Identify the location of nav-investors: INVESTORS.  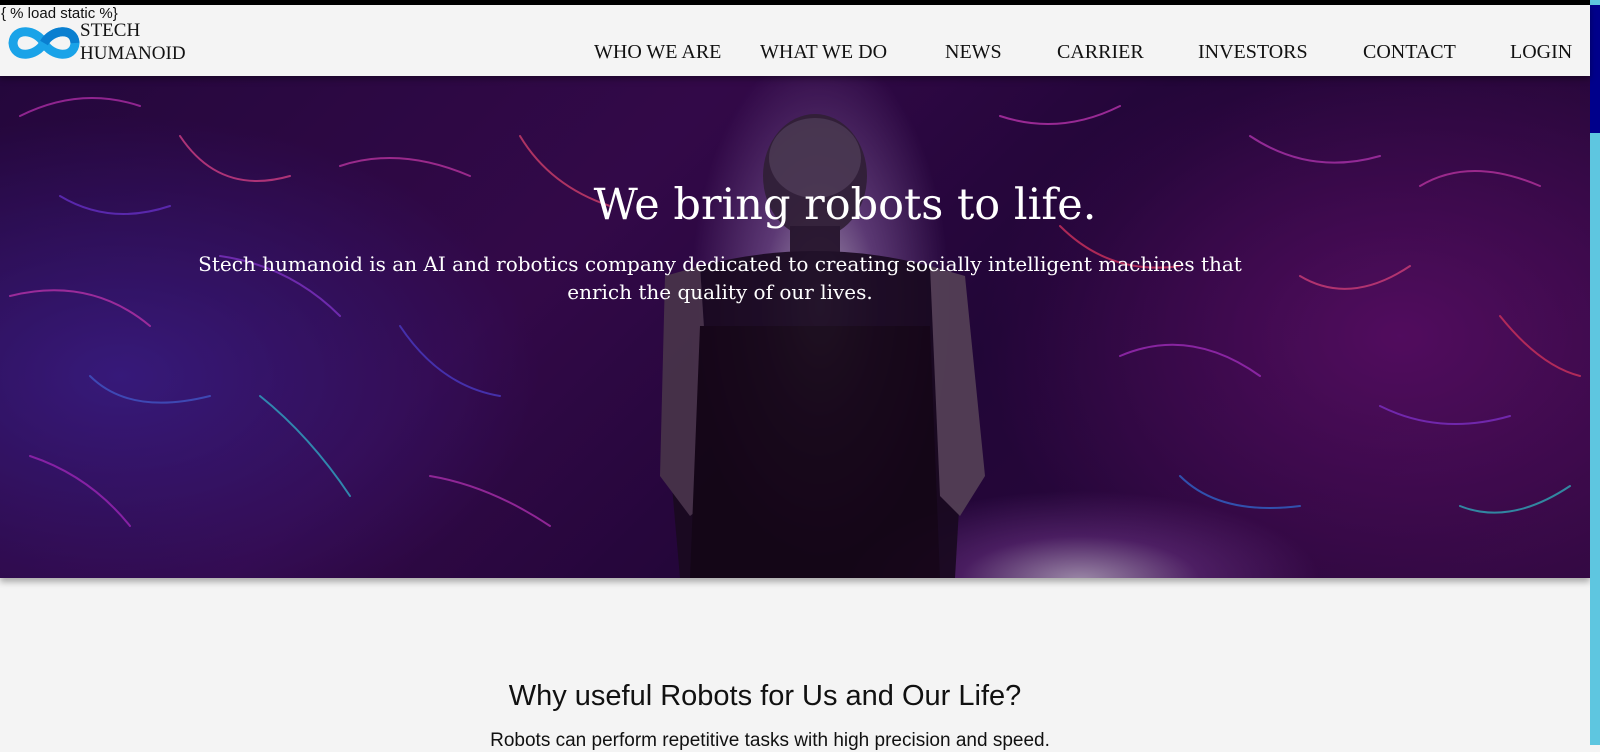
(1253, 52).